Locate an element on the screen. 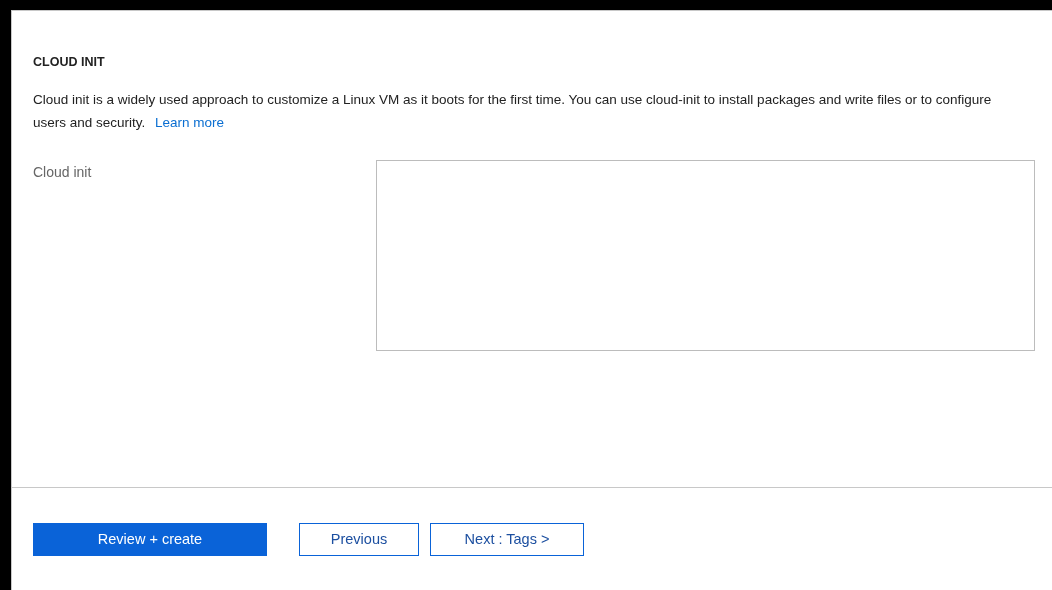 Image resolution: width=1052 pixels, height=590 pixels. section-heading: CLOUD INIT is located at coordinates (69, 62).